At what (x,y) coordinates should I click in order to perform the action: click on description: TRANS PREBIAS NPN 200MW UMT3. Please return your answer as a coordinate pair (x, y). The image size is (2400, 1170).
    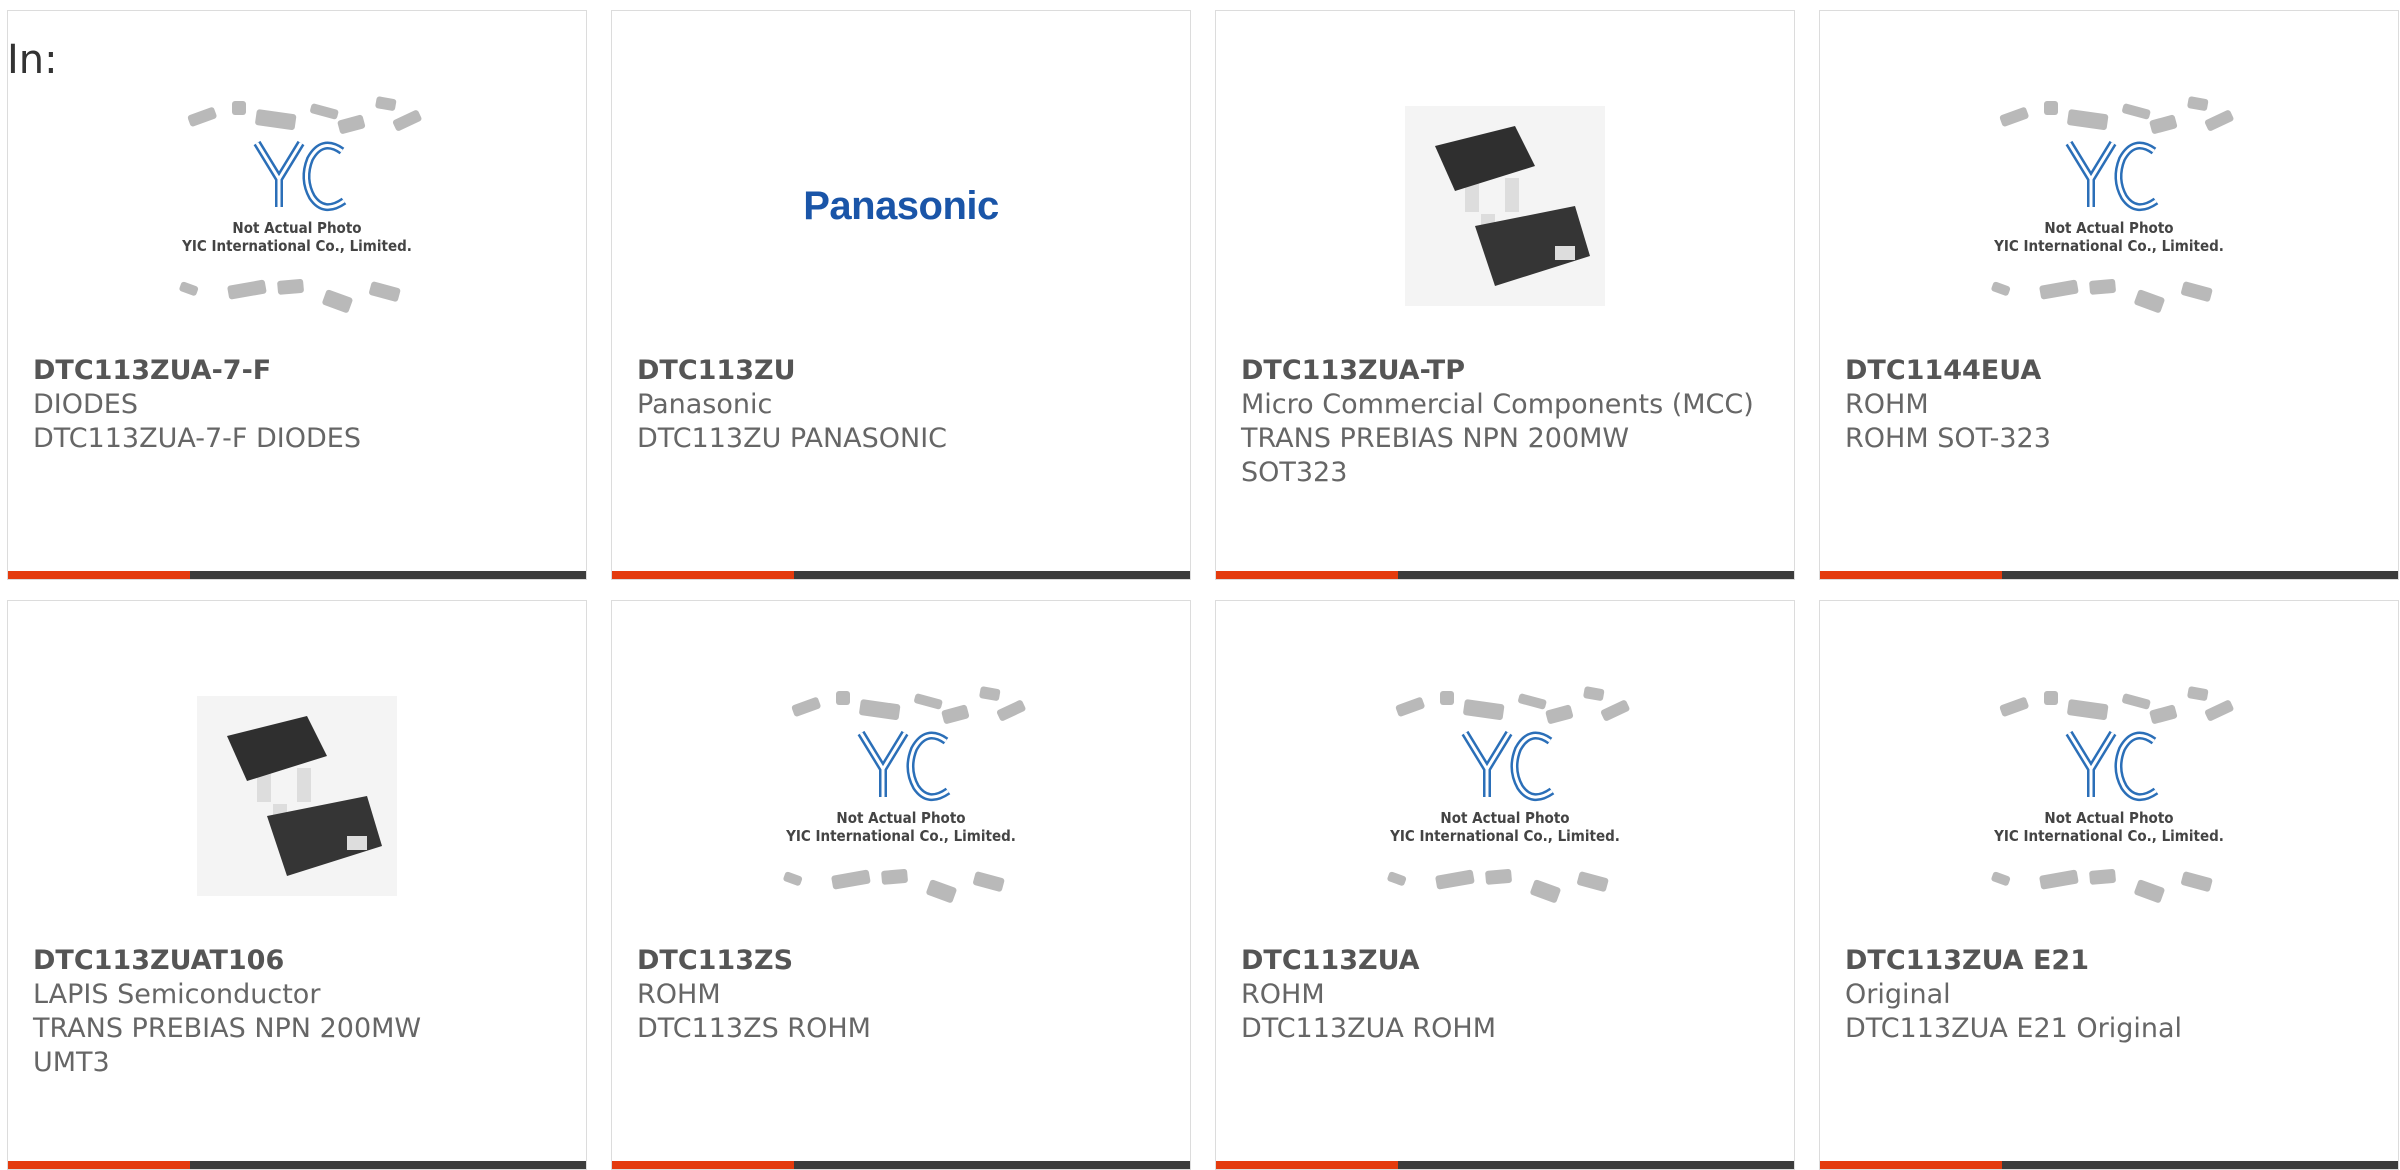
    Looking at the image, I should click on (227, 1045).